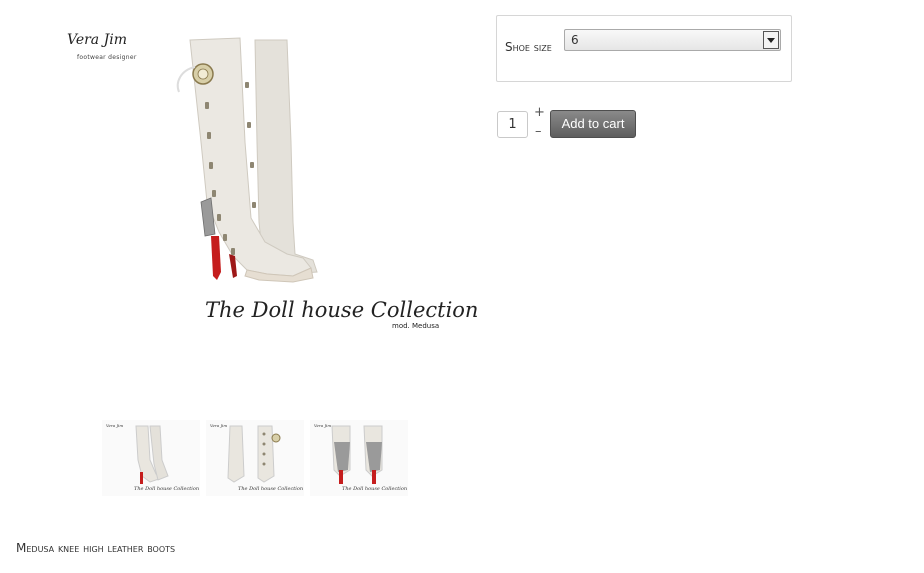  Describe the element at coordinates (152, 454) in the screenshot. I see `thumbnail-boot-side` at that location.